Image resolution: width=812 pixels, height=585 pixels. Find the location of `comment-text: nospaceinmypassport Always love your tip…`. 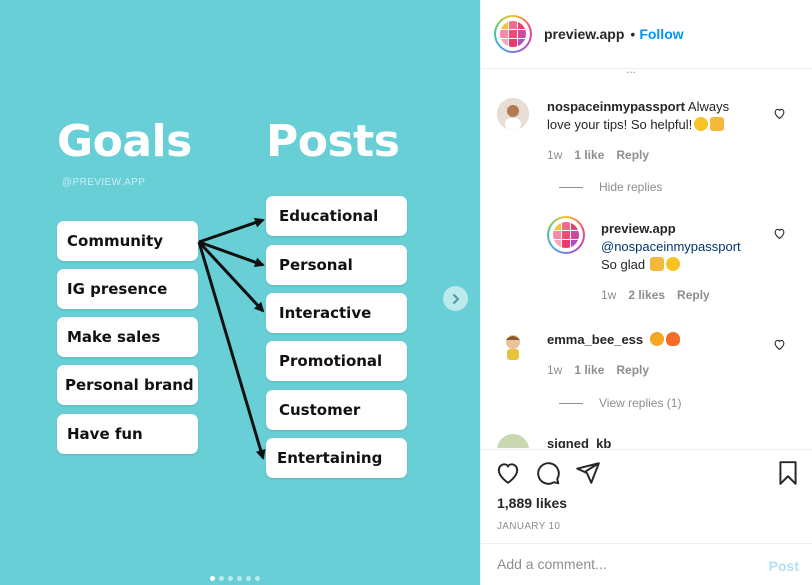

comment-text: nospaceinmypassport Always love your tip… is located at coordinates (647, 116).